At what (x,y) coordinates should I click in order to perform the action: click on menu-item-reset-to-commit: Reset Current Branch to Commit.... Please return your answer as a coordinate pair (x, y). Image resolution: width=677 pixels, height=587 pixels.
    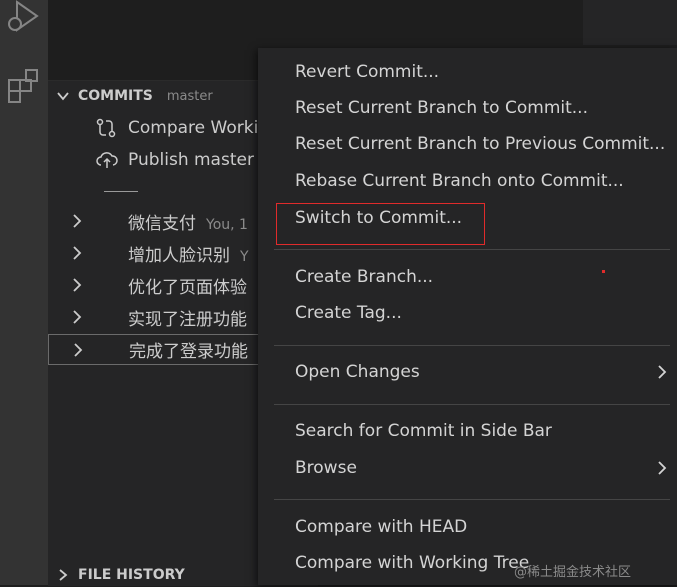
    Looking at the image, I should click on (467, 108).